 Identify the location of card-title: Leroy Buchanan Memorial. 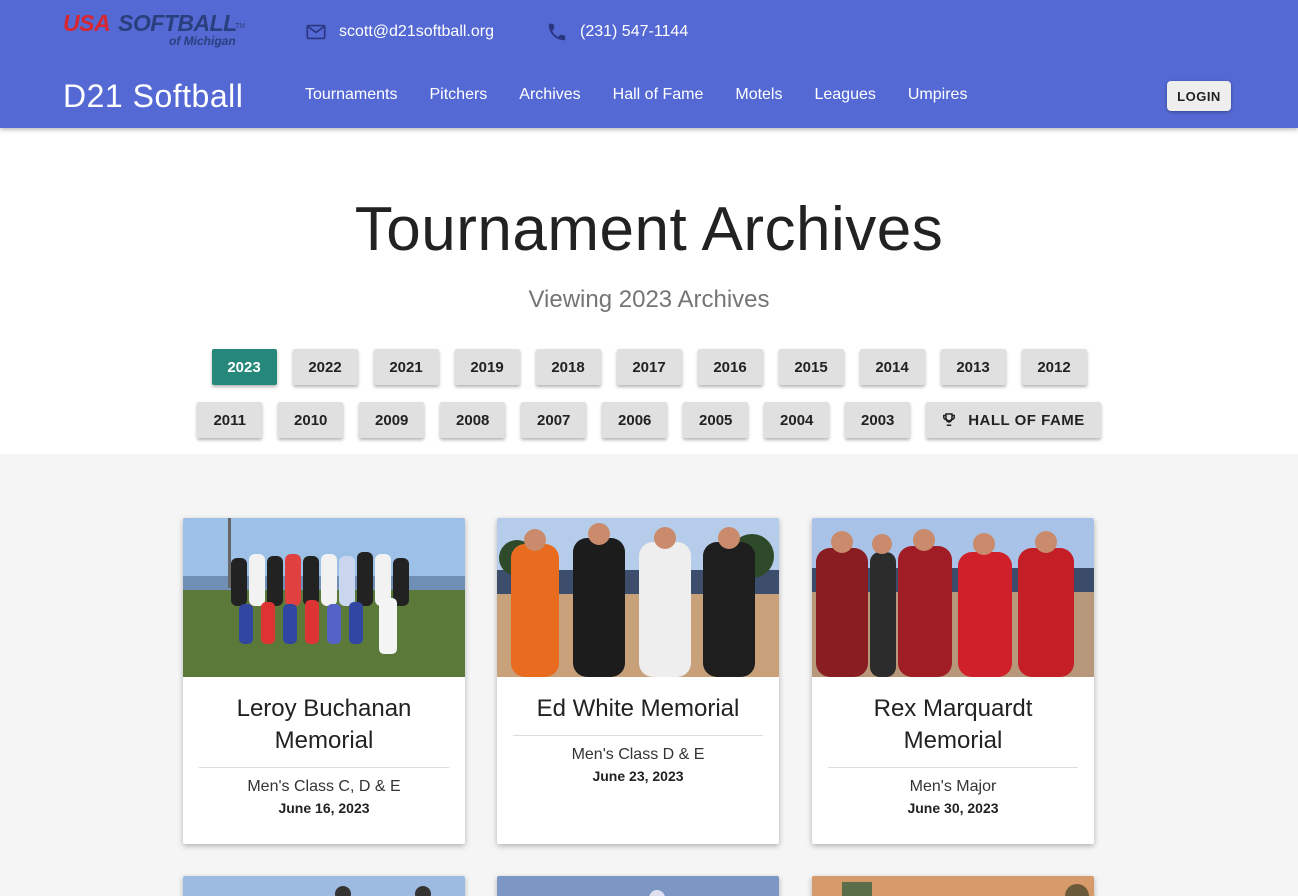
(324, 730).